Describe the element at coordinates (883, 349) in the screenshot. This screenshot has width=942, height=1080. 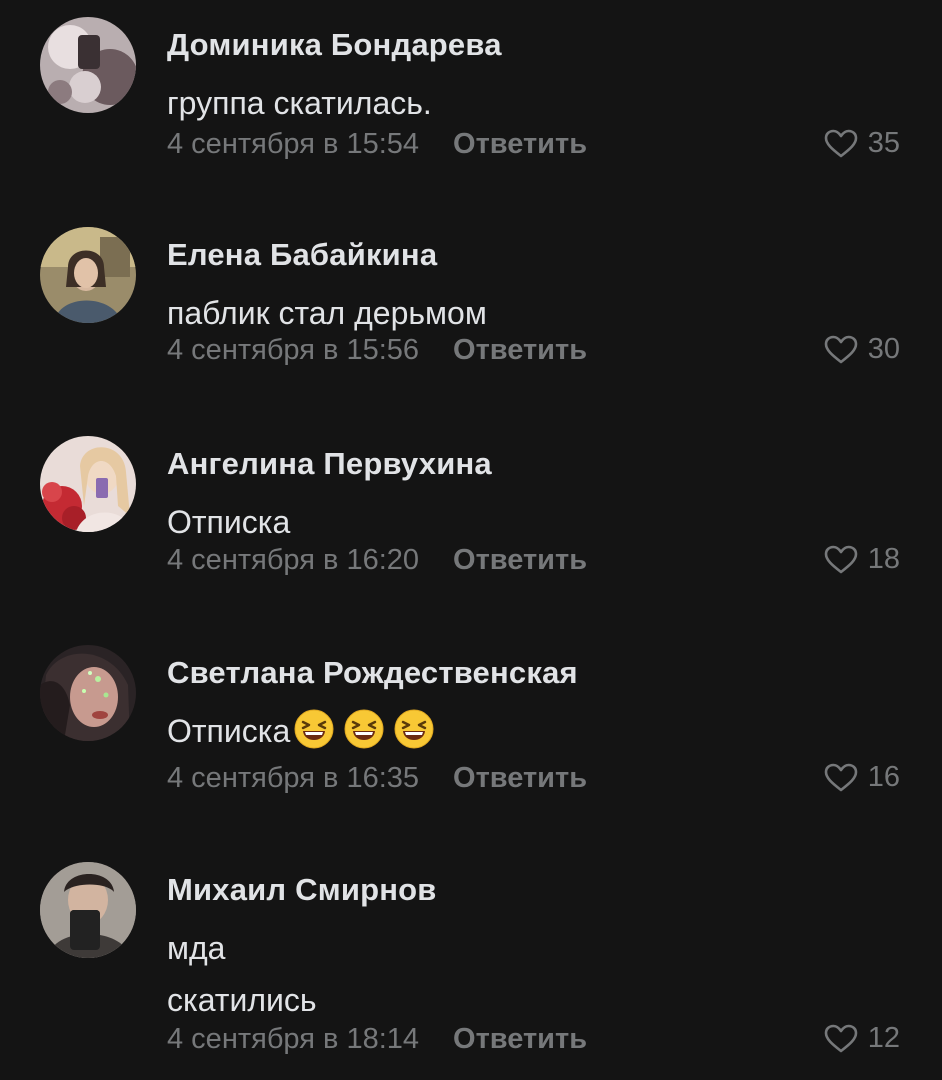
I see `like-count: 30` at that location.